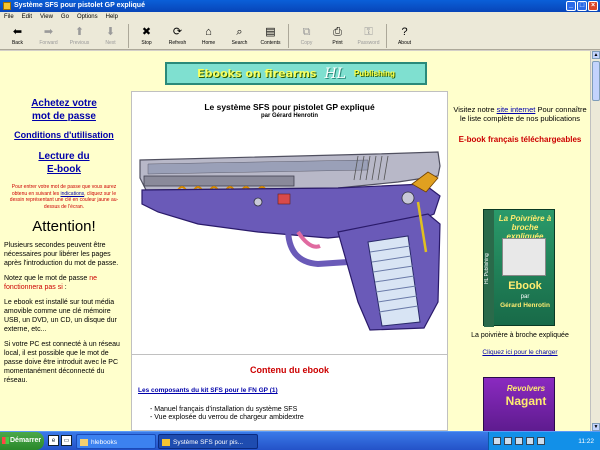 Image resolution: width=600 pixels, height=450 pixels. I want to click on ie-icon: e, so click(53, 440).